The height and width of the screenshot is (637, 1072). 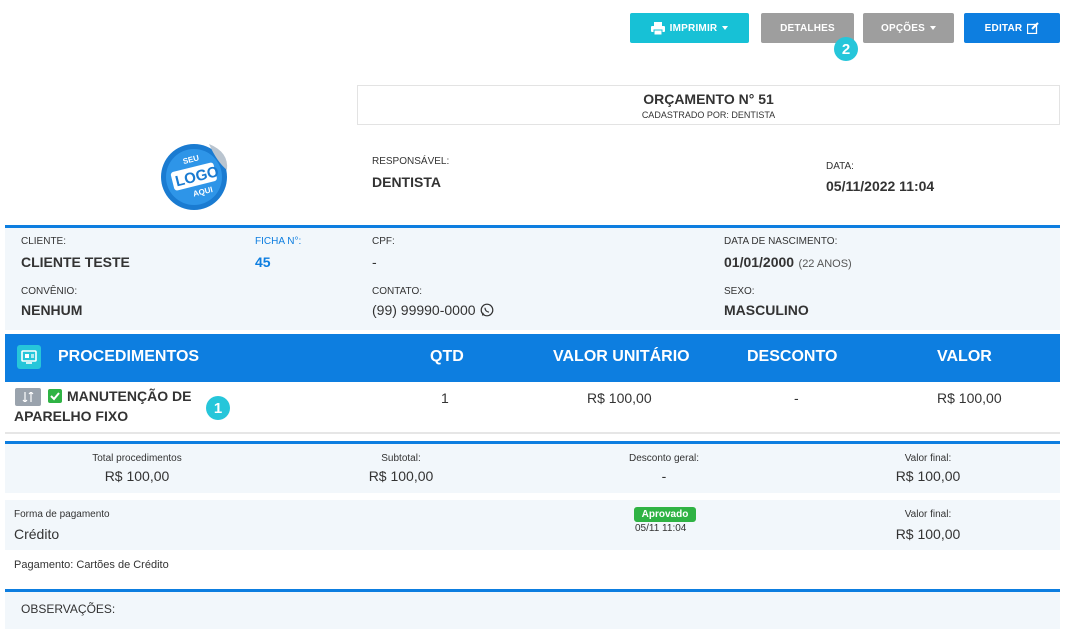 I want to click on step-marker-2: 2, so click(x=846, y=49).